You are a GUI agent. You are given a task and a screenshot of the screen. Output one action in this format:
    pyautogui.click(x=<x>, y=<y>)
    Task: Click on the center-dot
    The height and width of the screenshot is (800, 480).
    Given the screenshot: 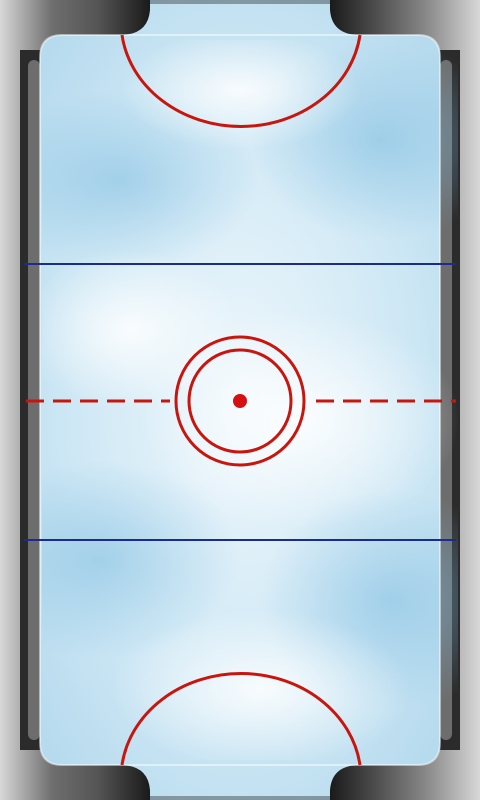 What is the action you would take?
    pyautogui.click(x=240, y=401)
    